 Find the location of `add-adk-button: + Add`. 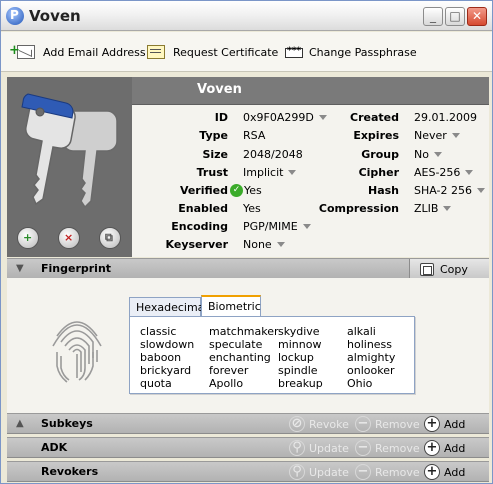

add-adk-button: + Add is located at coordinates (444, 448).